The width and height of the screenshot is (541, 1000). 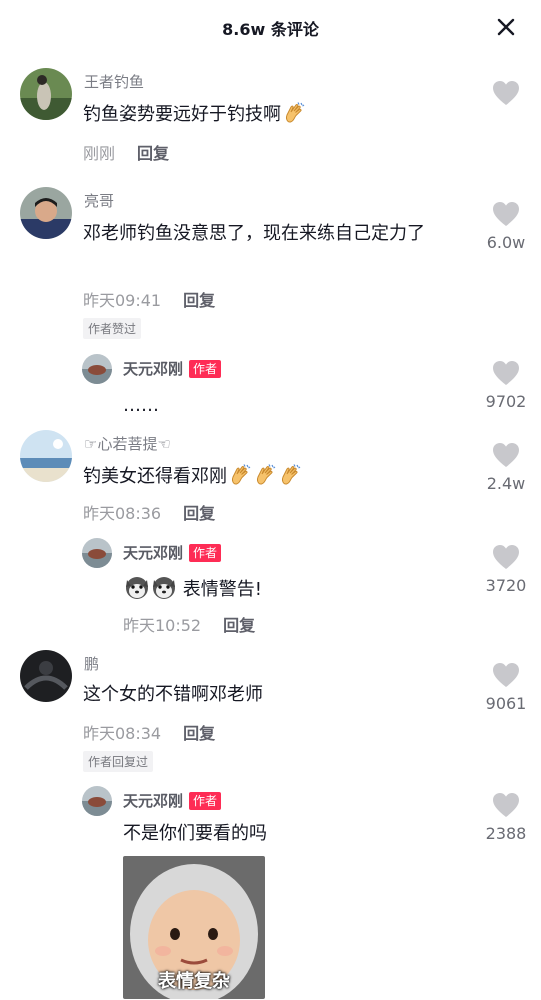 I want to click on comment-username: 鹏, so click(x=91, y=663).